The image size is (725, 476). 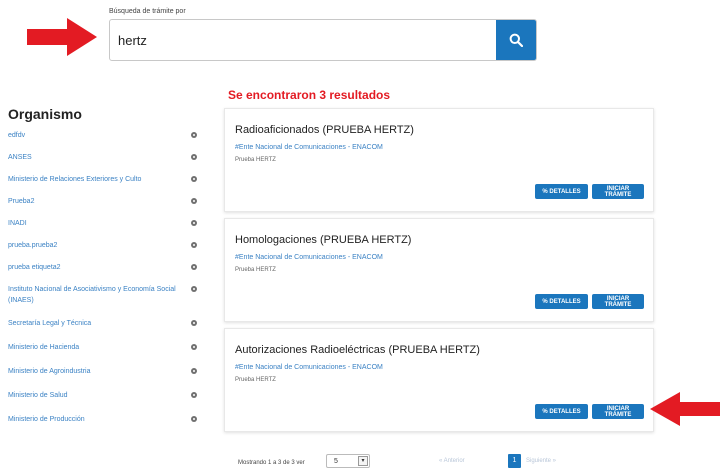 What do you see at coordinates (452, 461) in the screenshot?
I see `previous-page-link: « Anterior` at bounding box center [452, 461].